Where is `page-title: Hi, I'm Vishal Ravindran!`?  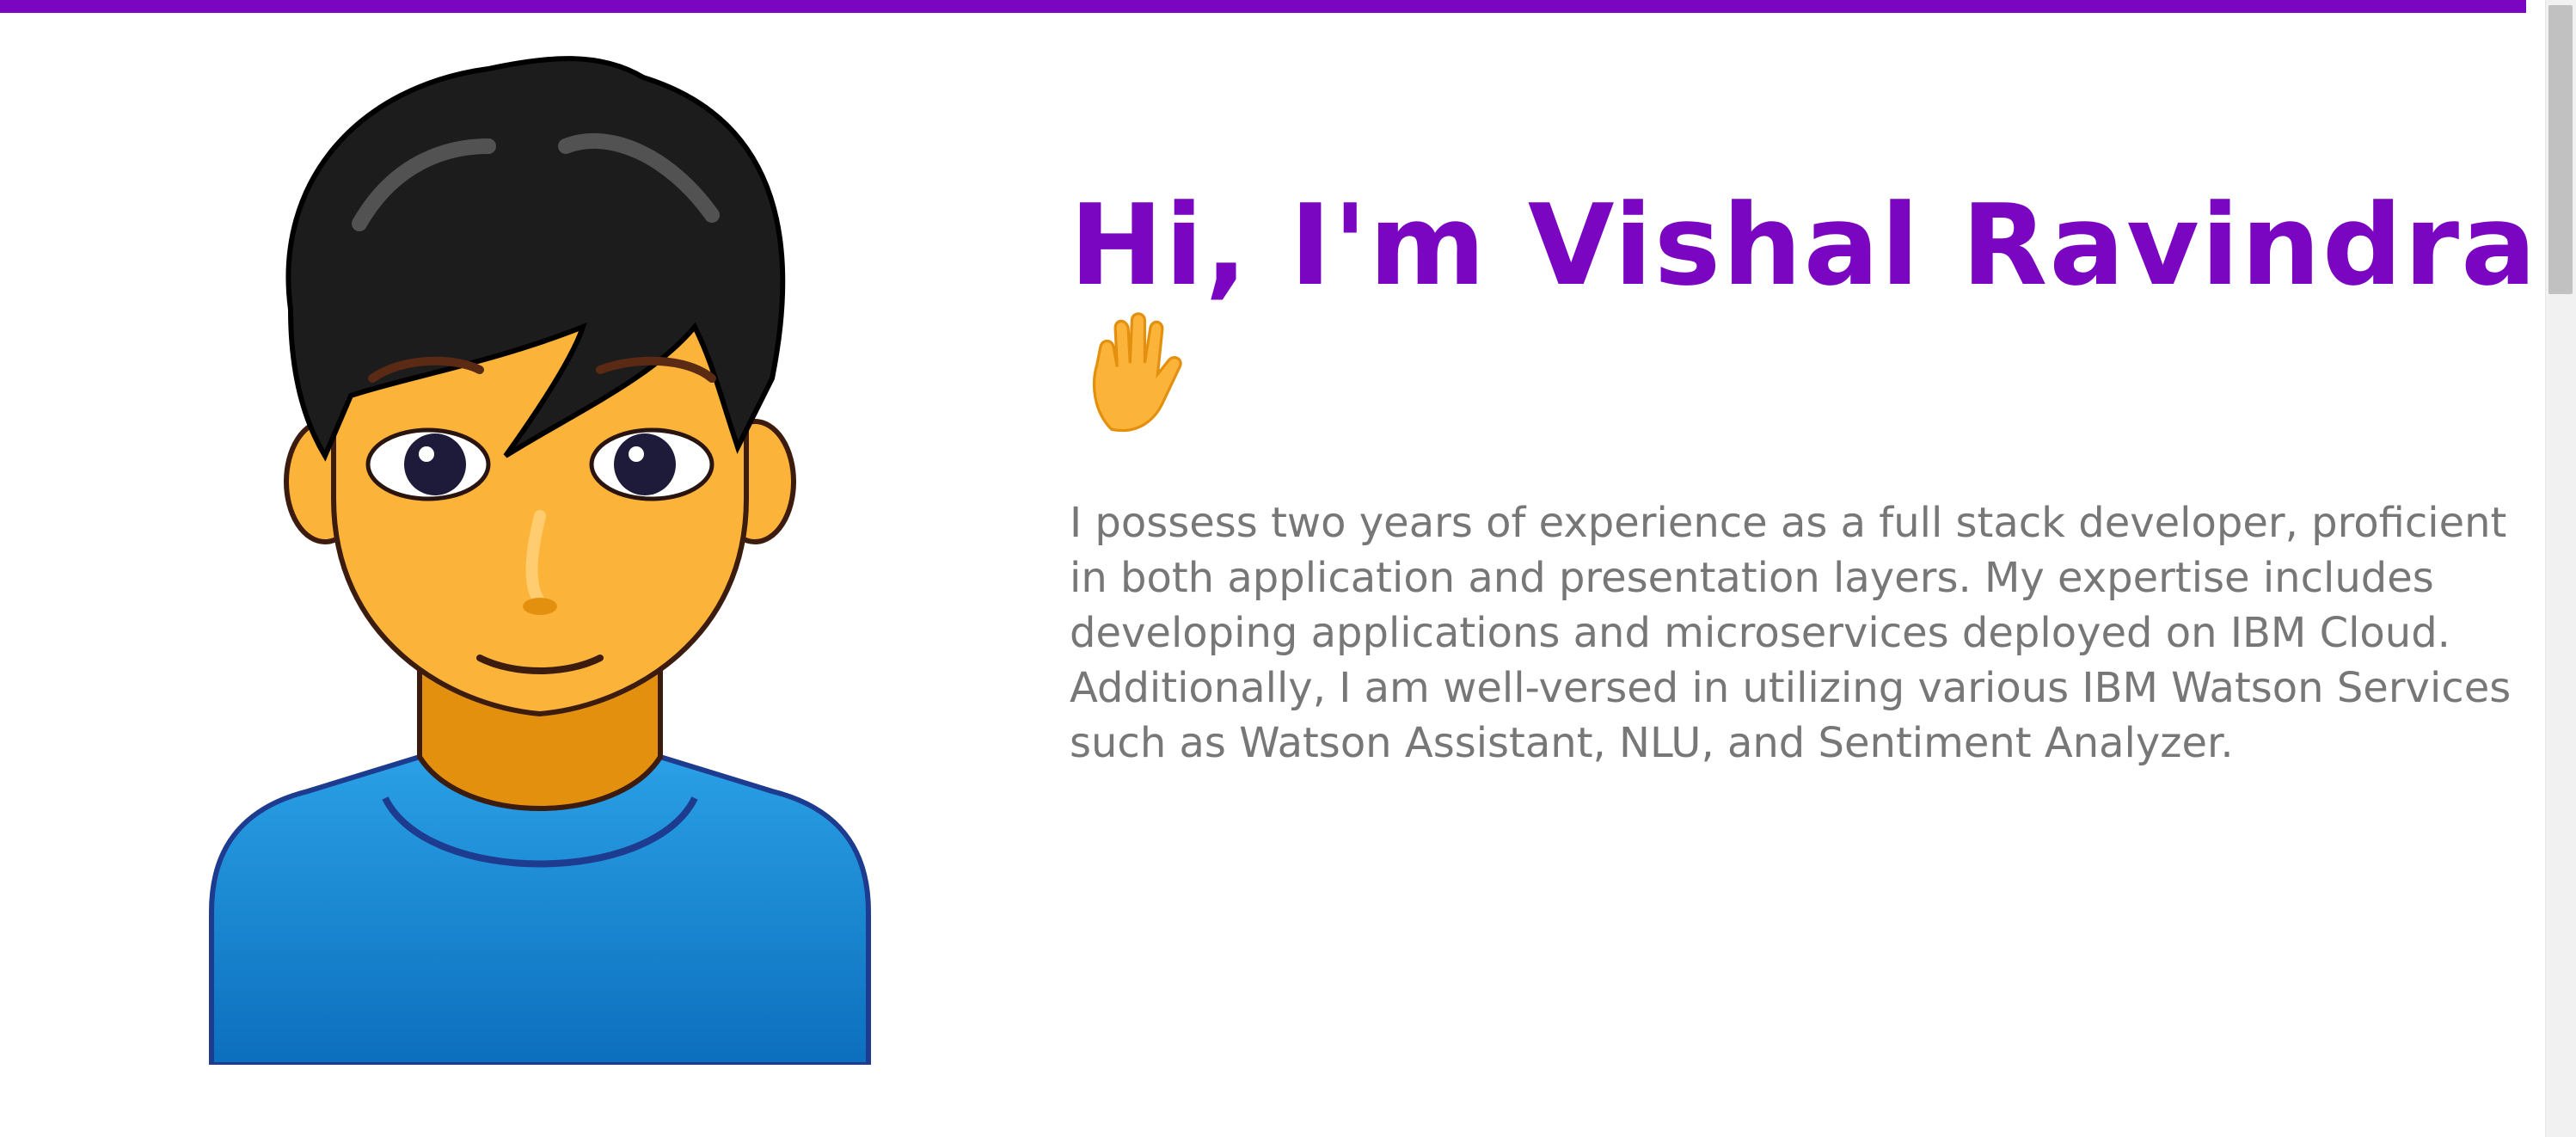 page-title: Hi, I'm Vishal Ravindran! is located at coordinates (1823, 245).